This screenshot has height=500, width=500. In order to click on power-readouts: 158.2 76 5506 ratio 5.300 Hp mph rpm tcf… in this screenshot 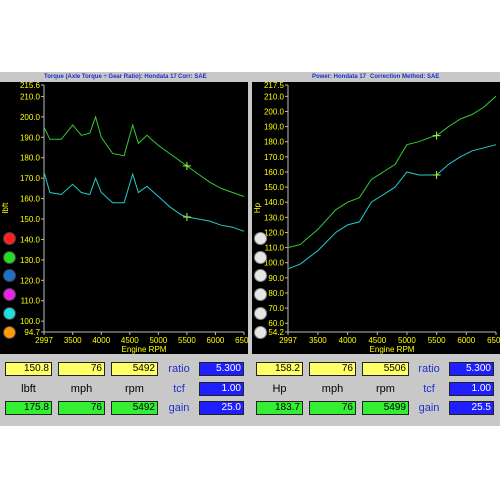, I will do `click(376, 392)`.